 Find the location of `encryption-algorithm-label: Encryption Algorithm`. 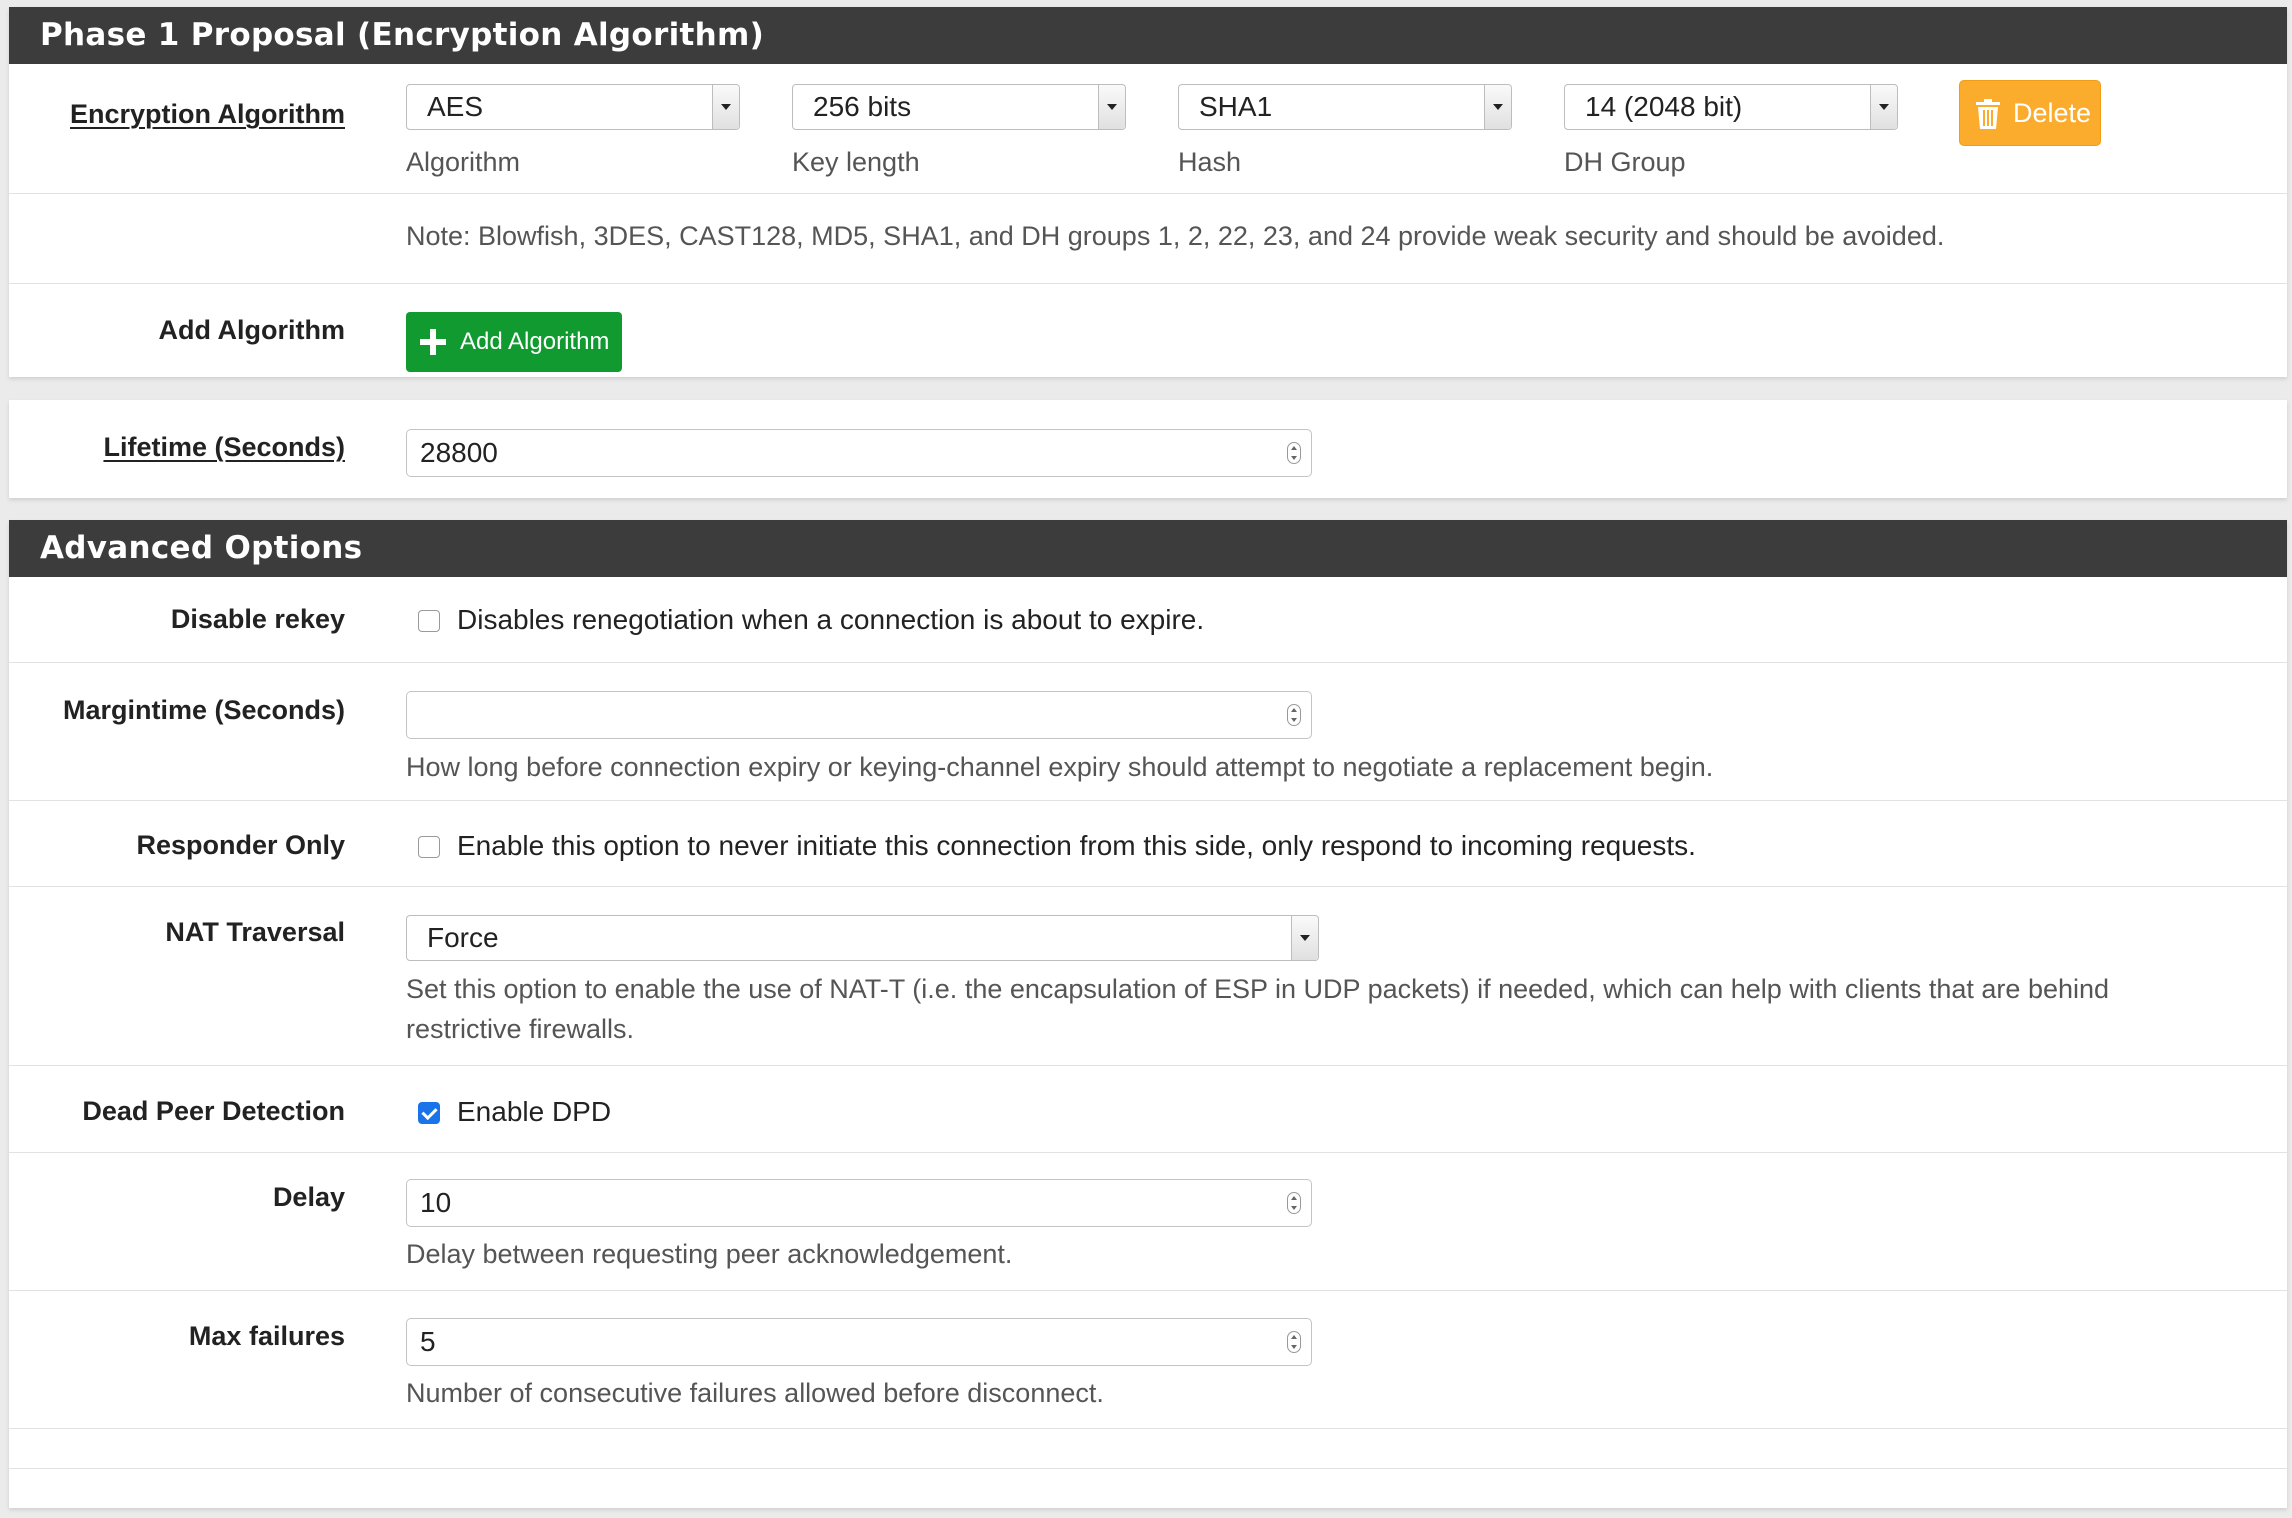

encryption-algorithm-label: Encryption Algorithm is located at coordinates (185, 114).